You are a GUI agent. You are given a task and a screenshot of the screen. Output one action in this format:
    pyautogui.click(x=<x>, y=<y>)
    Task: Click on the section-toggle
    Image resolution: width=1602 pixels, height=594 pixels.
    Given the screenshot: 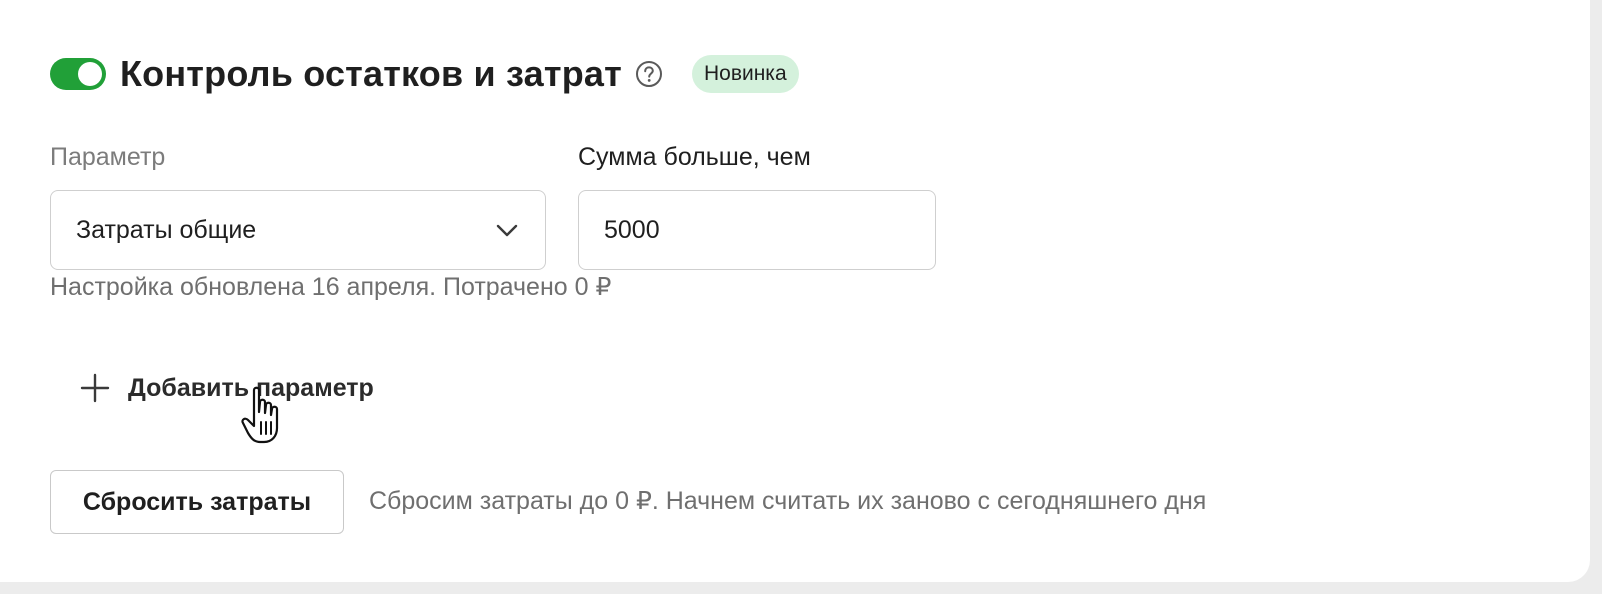 What is the action you would take?
    pyautogui.click(x=78, y=74)
    